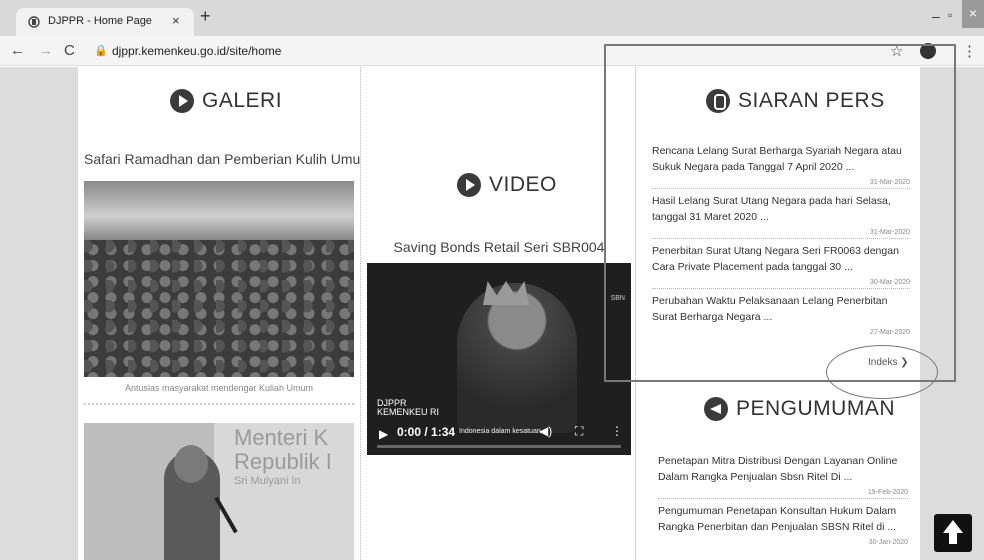 This screenshot has height=560, width=984. What do you see at coordinates (888, 542) in the screenshot?
I see `news-date: 30-Jan-2020` at bounding box center [888, 542].